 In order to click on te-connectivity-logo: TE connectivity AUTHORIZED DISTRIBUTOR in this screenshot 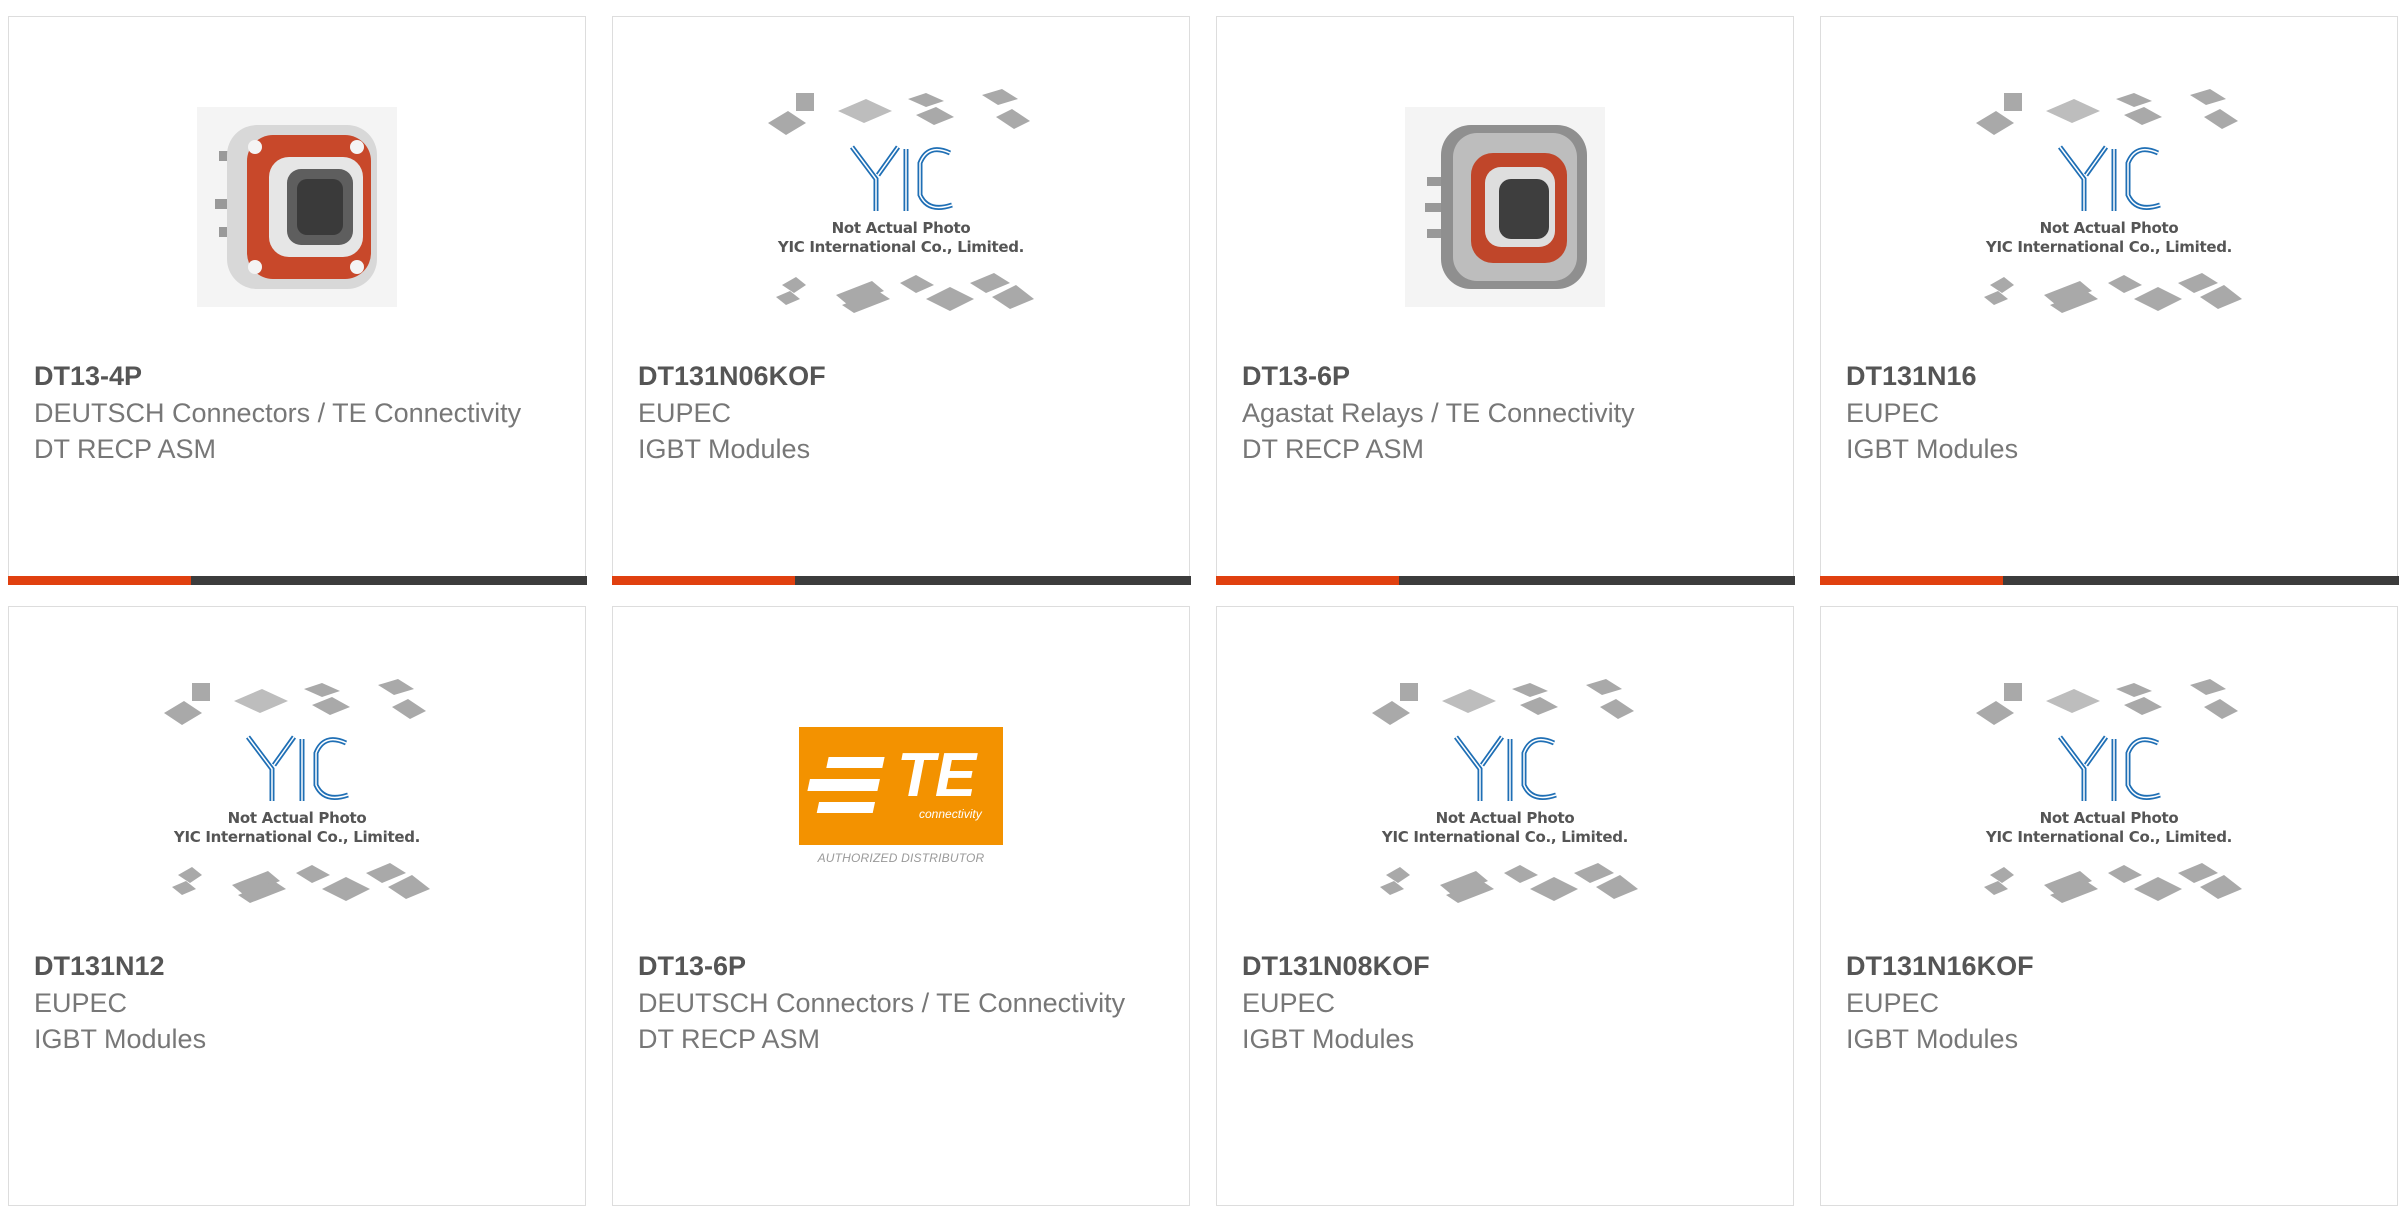, I will do `click(901, 797)`.